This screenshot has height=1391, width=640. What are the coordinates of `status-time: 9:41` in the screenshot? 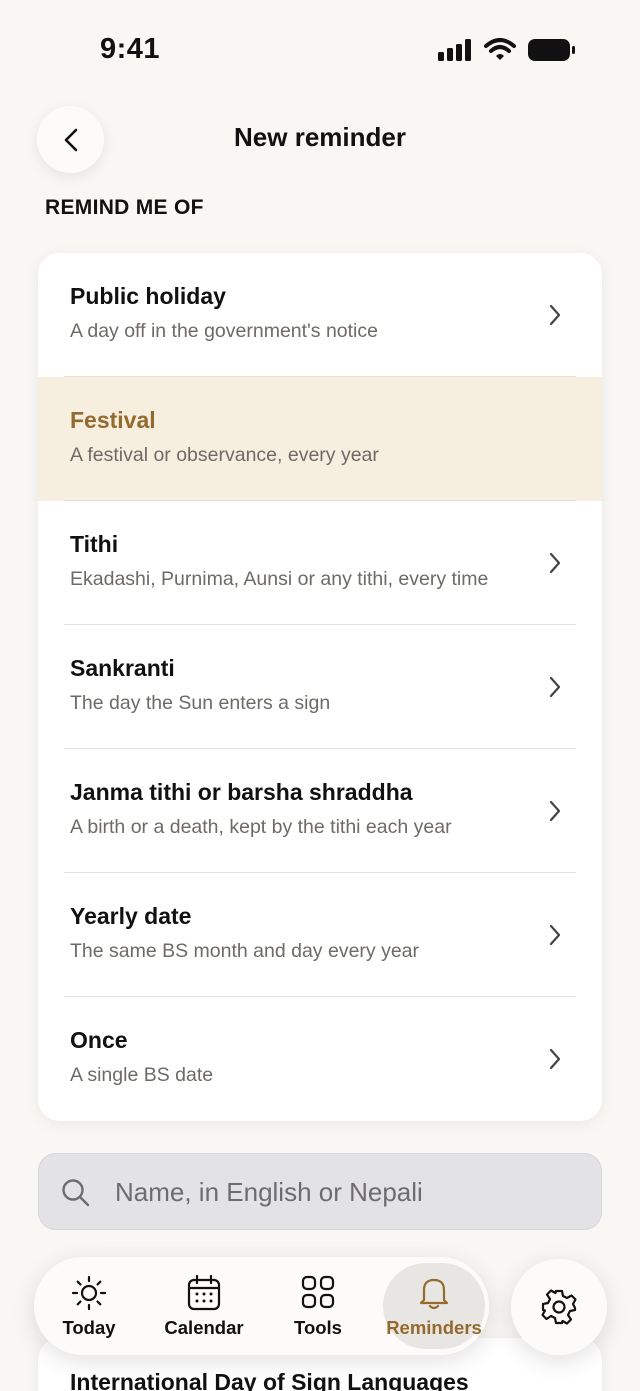 It's located at (130, 49).